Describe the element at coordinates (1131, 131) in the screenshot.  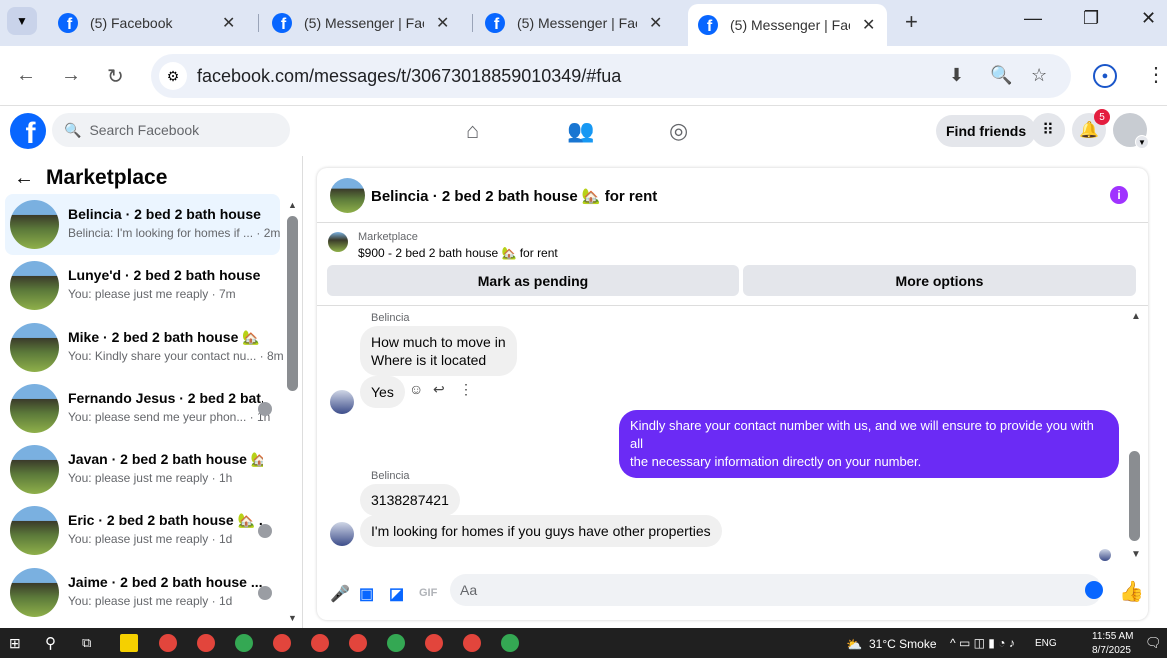
I see `account-avatar: ▼` at that location.